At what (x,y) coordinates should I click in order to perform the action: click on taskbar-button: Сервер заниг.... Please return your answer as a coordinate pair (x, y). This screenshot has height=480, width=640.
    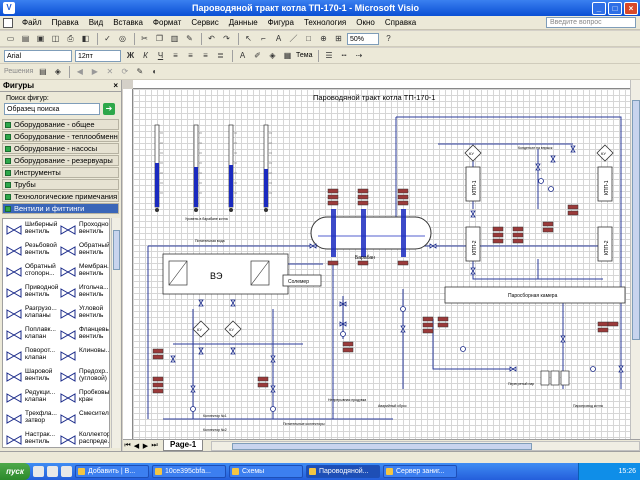
    Looking at the image, I should click on (420, 471).